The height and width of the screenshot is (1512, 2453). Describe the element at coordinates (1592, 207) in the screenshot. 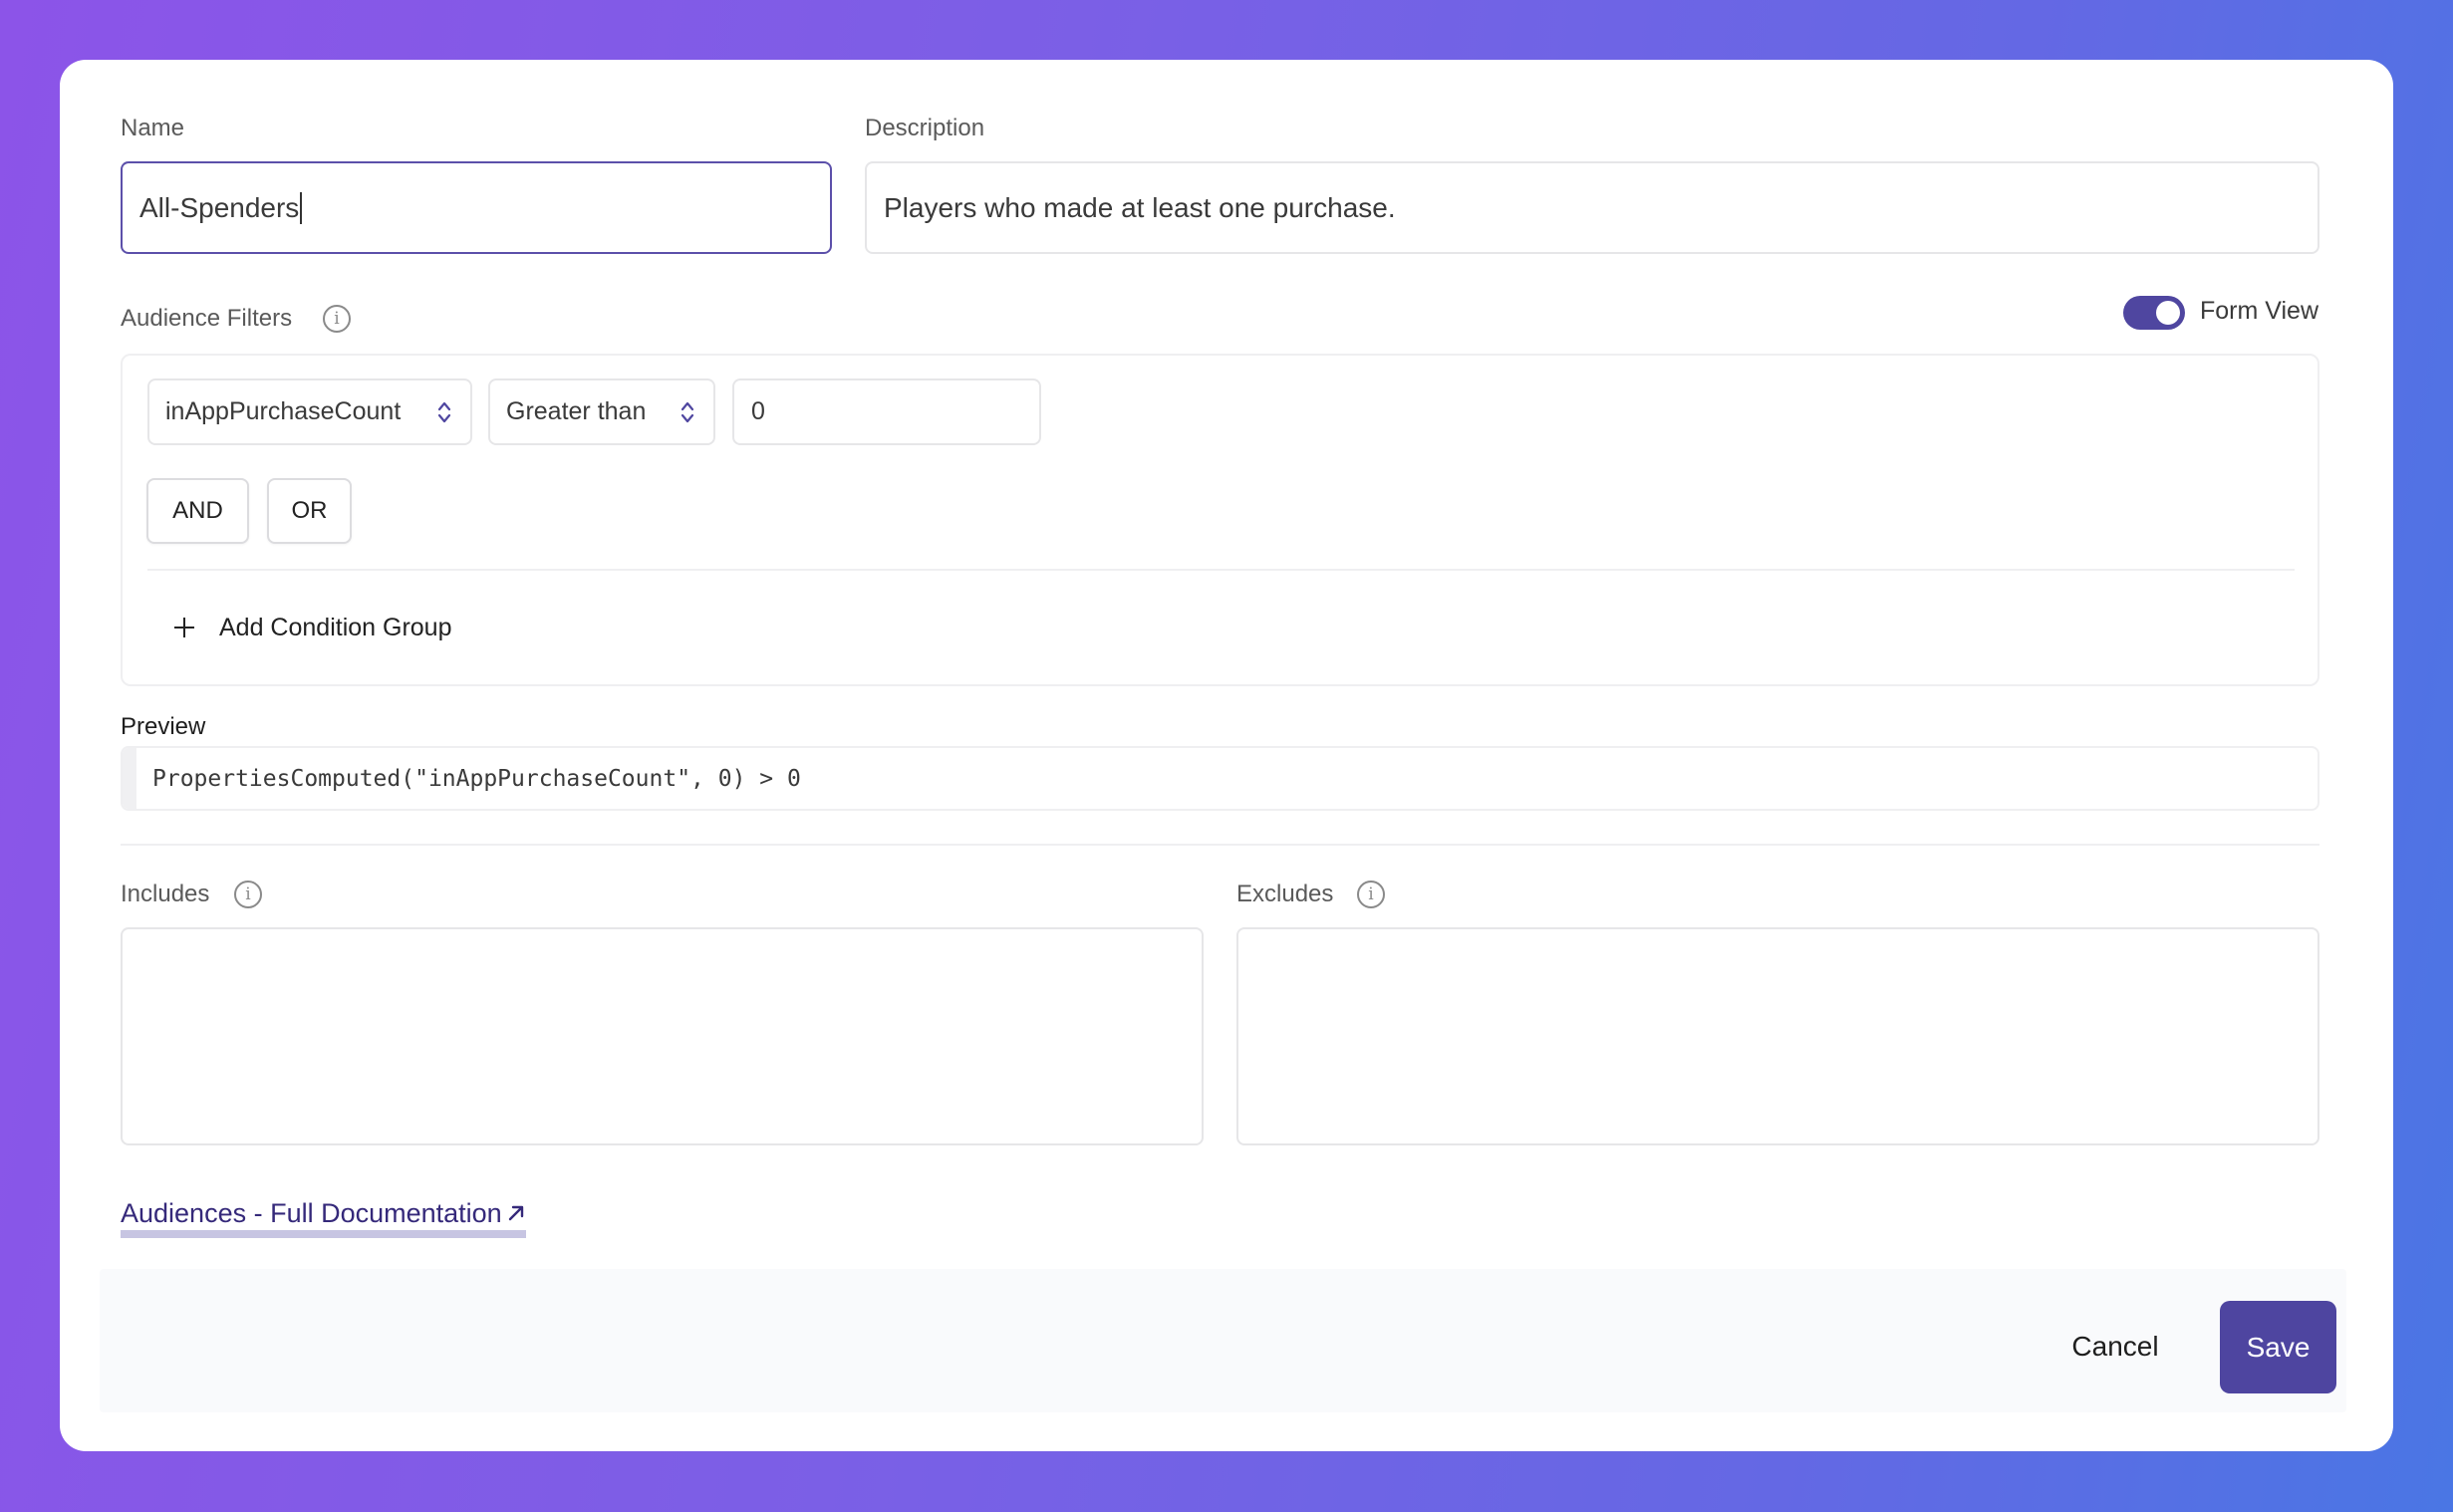

I see `description-input: Players who made at least one purchase.` at that location.